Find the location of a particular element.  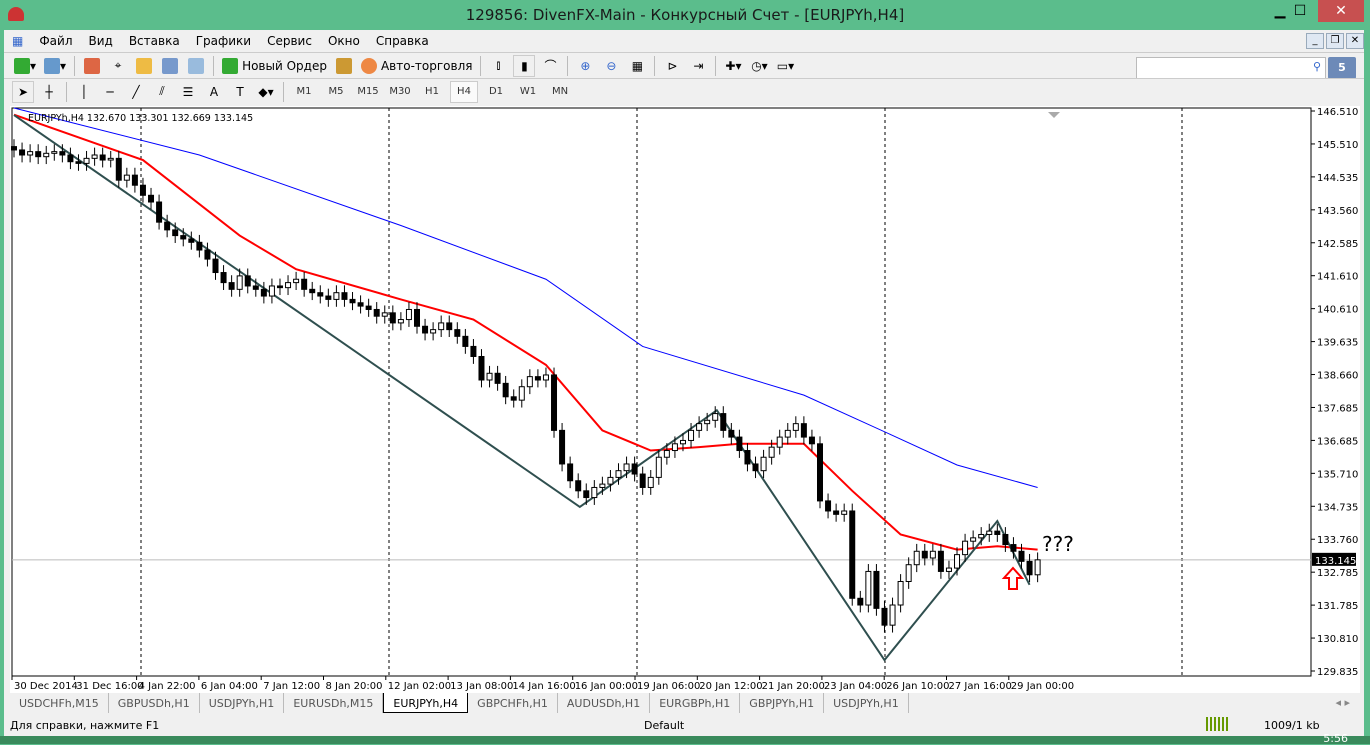

time-tick-label: 27 Jan 16:00 is located at coordinates (980, 686).